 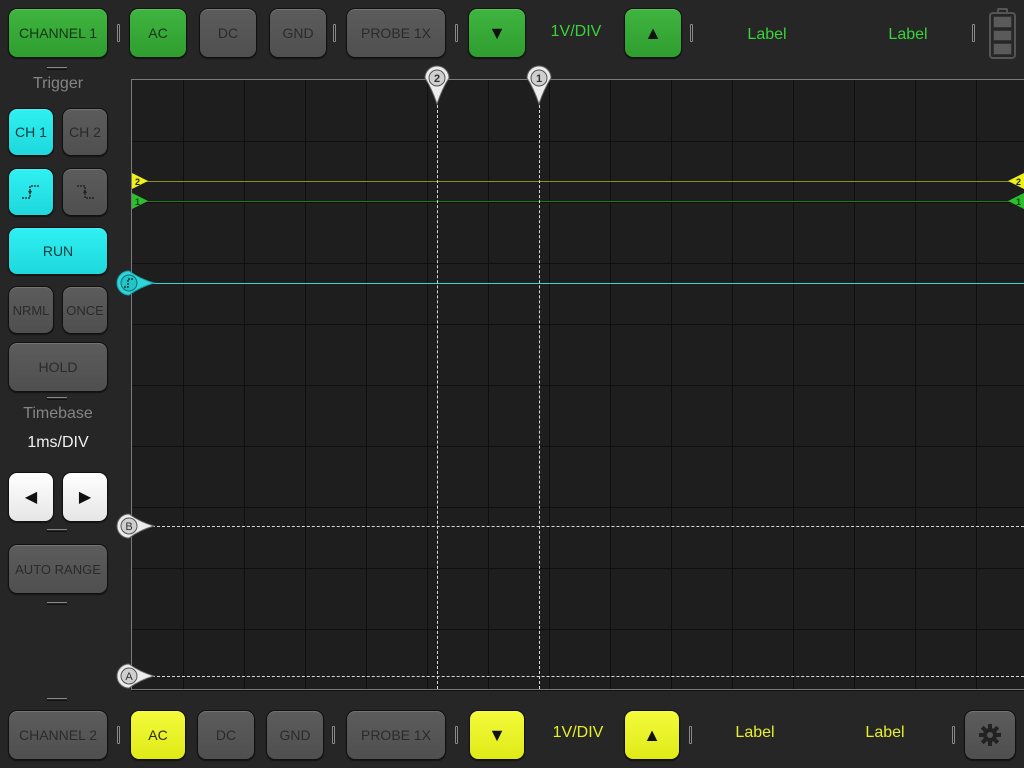 I want to click on cursor-a-line, so click(x=588, y=676).